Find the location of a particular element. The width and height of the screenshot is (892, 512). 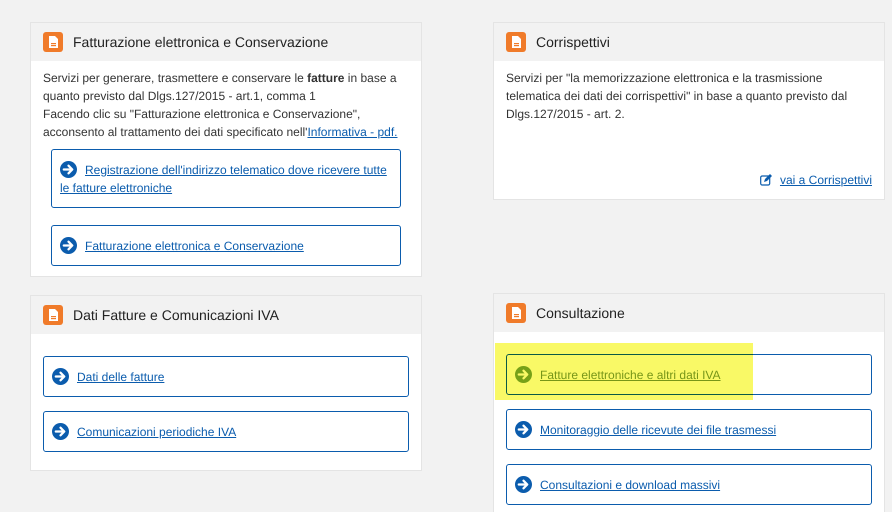

corrispettivi-link: vai a Corrispettivi is located at coordinates (816, 180).